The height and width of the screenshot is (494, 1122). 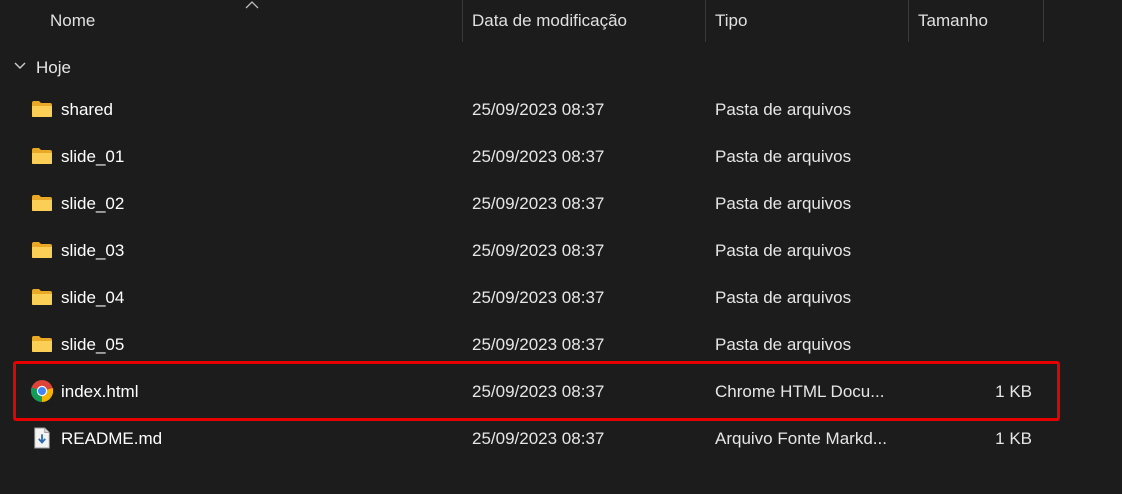 What do you see at coordinates (53, 67) in the screenshot?
I see `group-label: Hoje` at bounding box center [53, 67].